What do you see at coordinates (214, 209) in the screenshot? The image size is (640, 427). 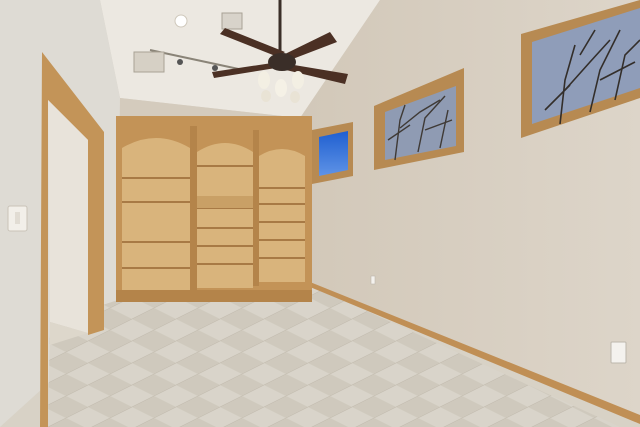 I see `bookshelf-unit` at bounding box center [214, 209].